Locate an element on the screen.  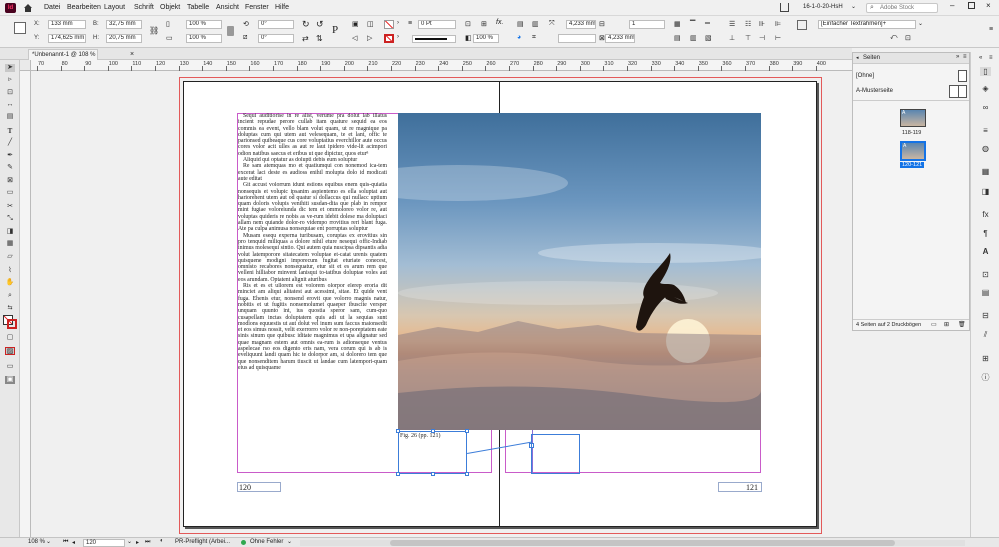
justify-7-icon: ⊣ is located at coordinates (762, 38).